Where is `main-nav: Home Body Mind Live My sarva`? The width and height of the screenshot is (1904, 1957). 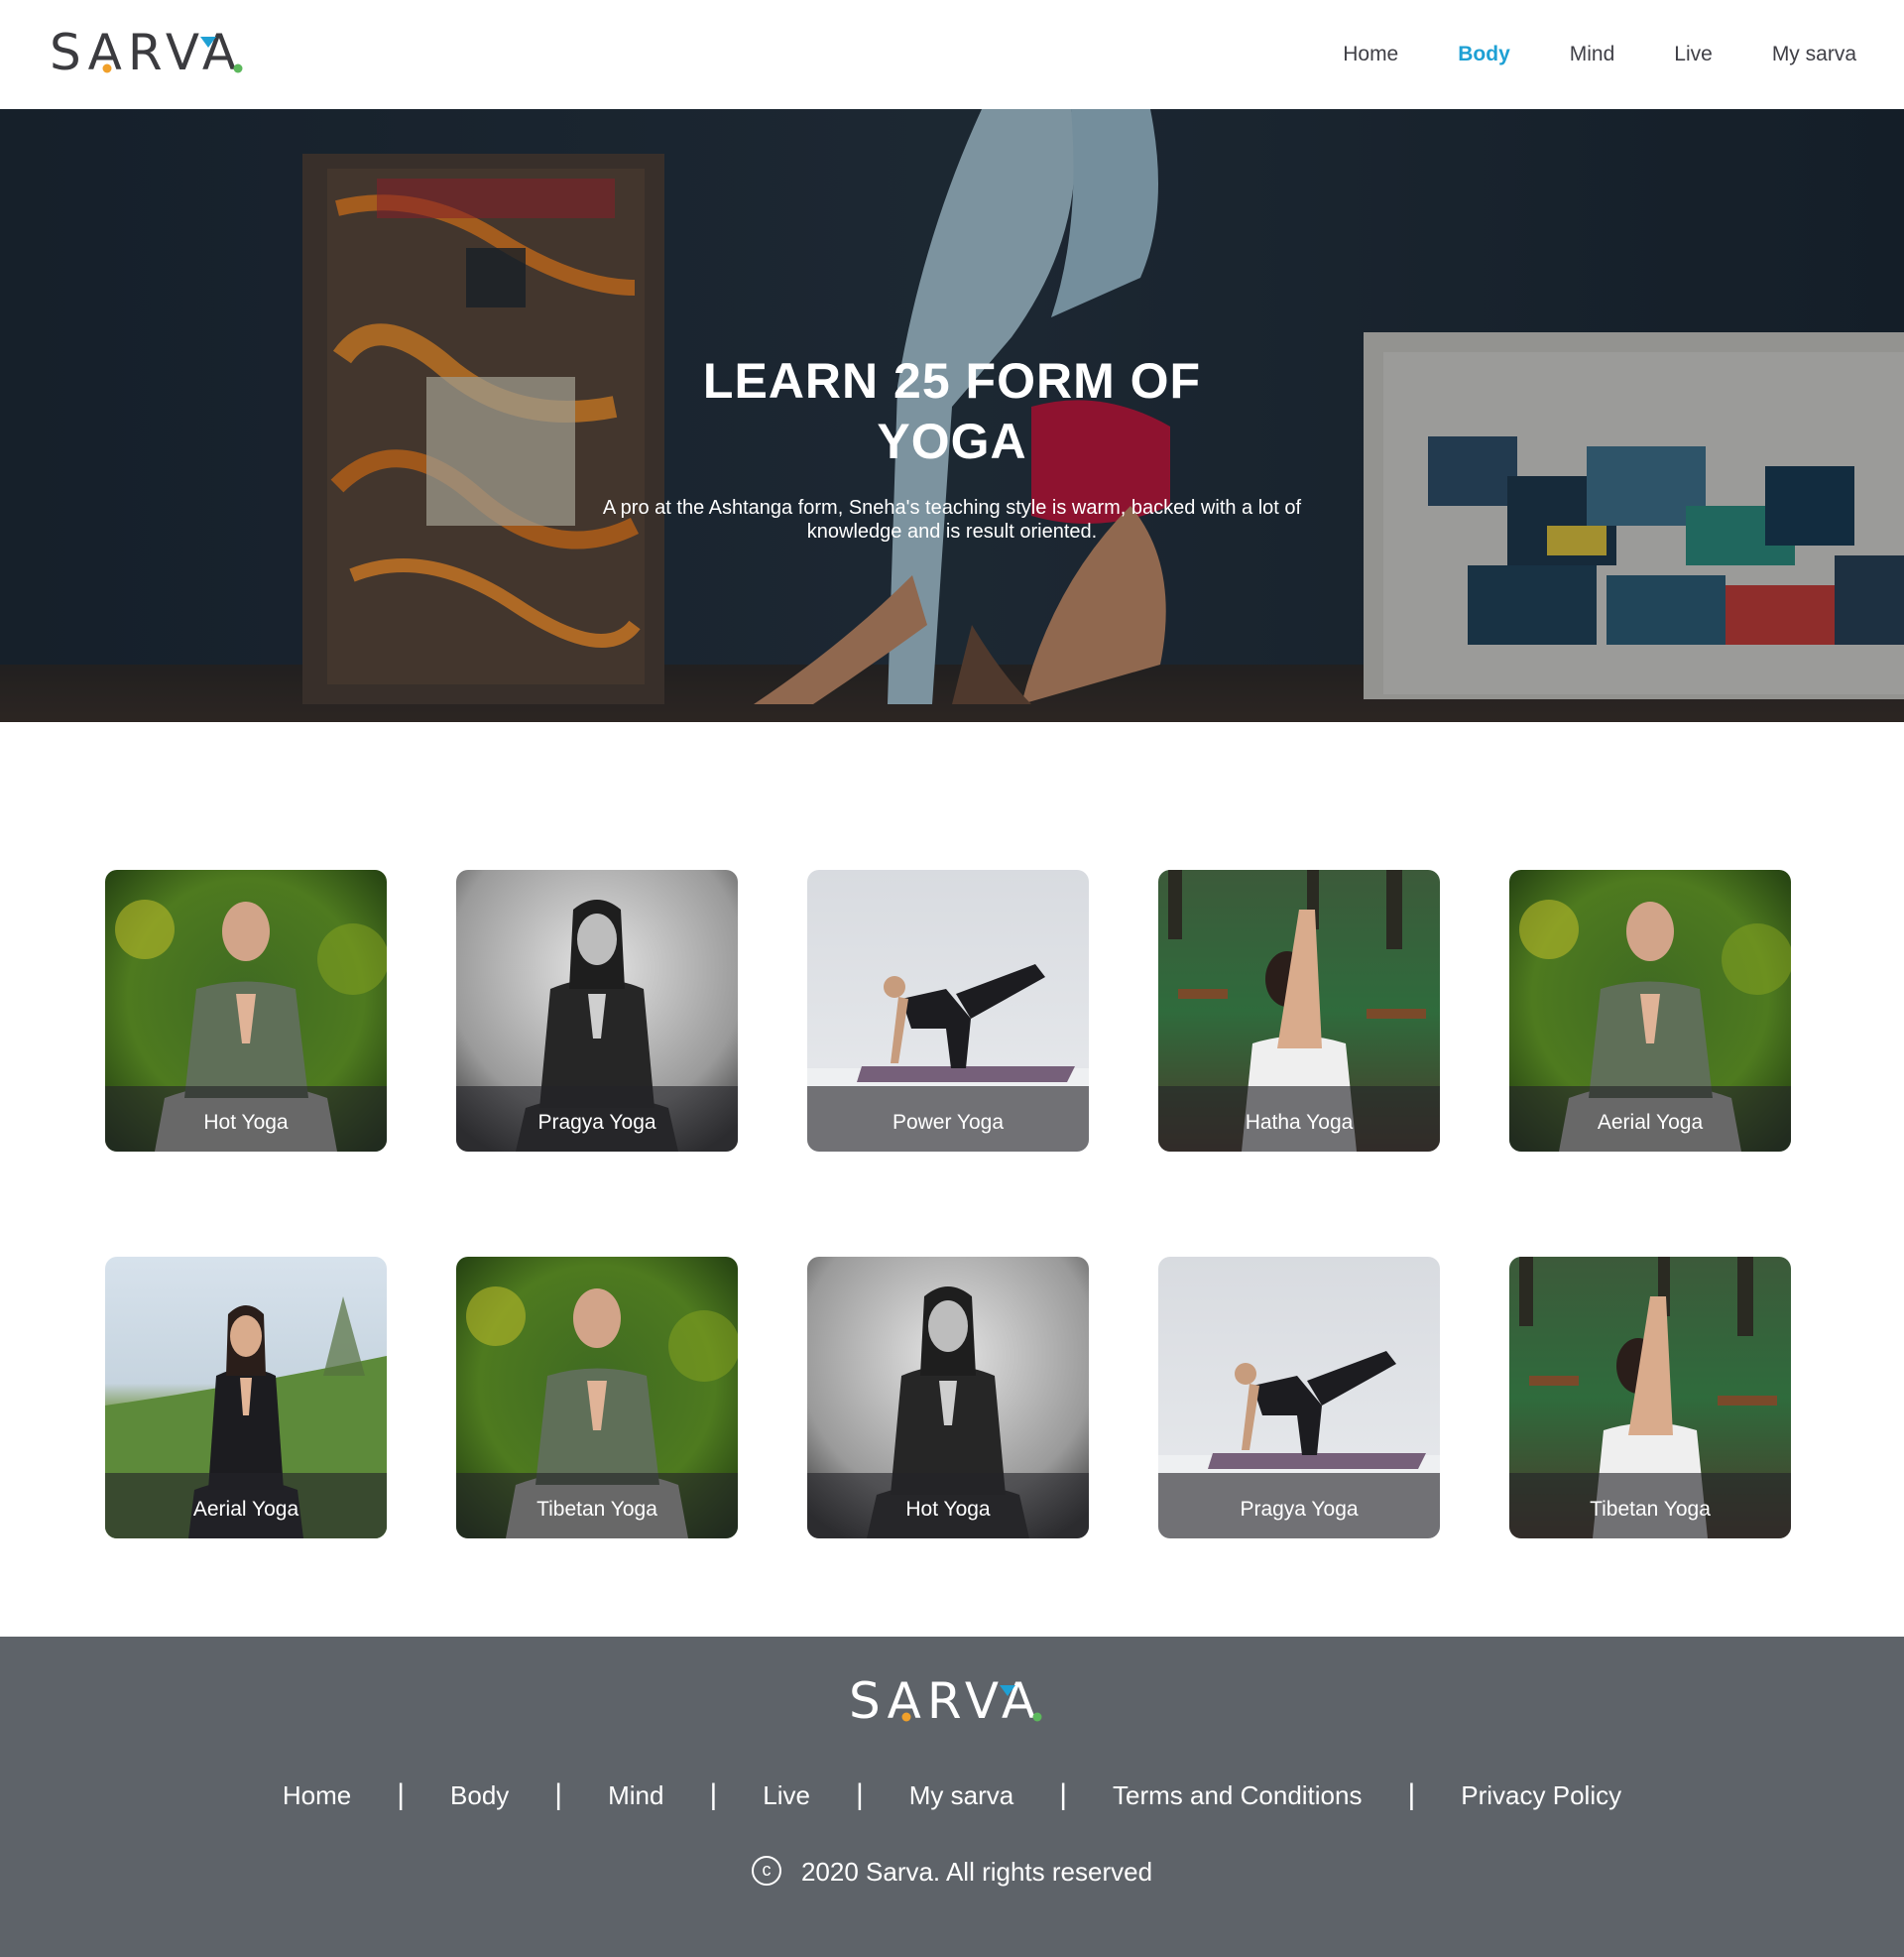 main-nav: Home Body Mind Live My sarva is located at coordinates (1569, 54).